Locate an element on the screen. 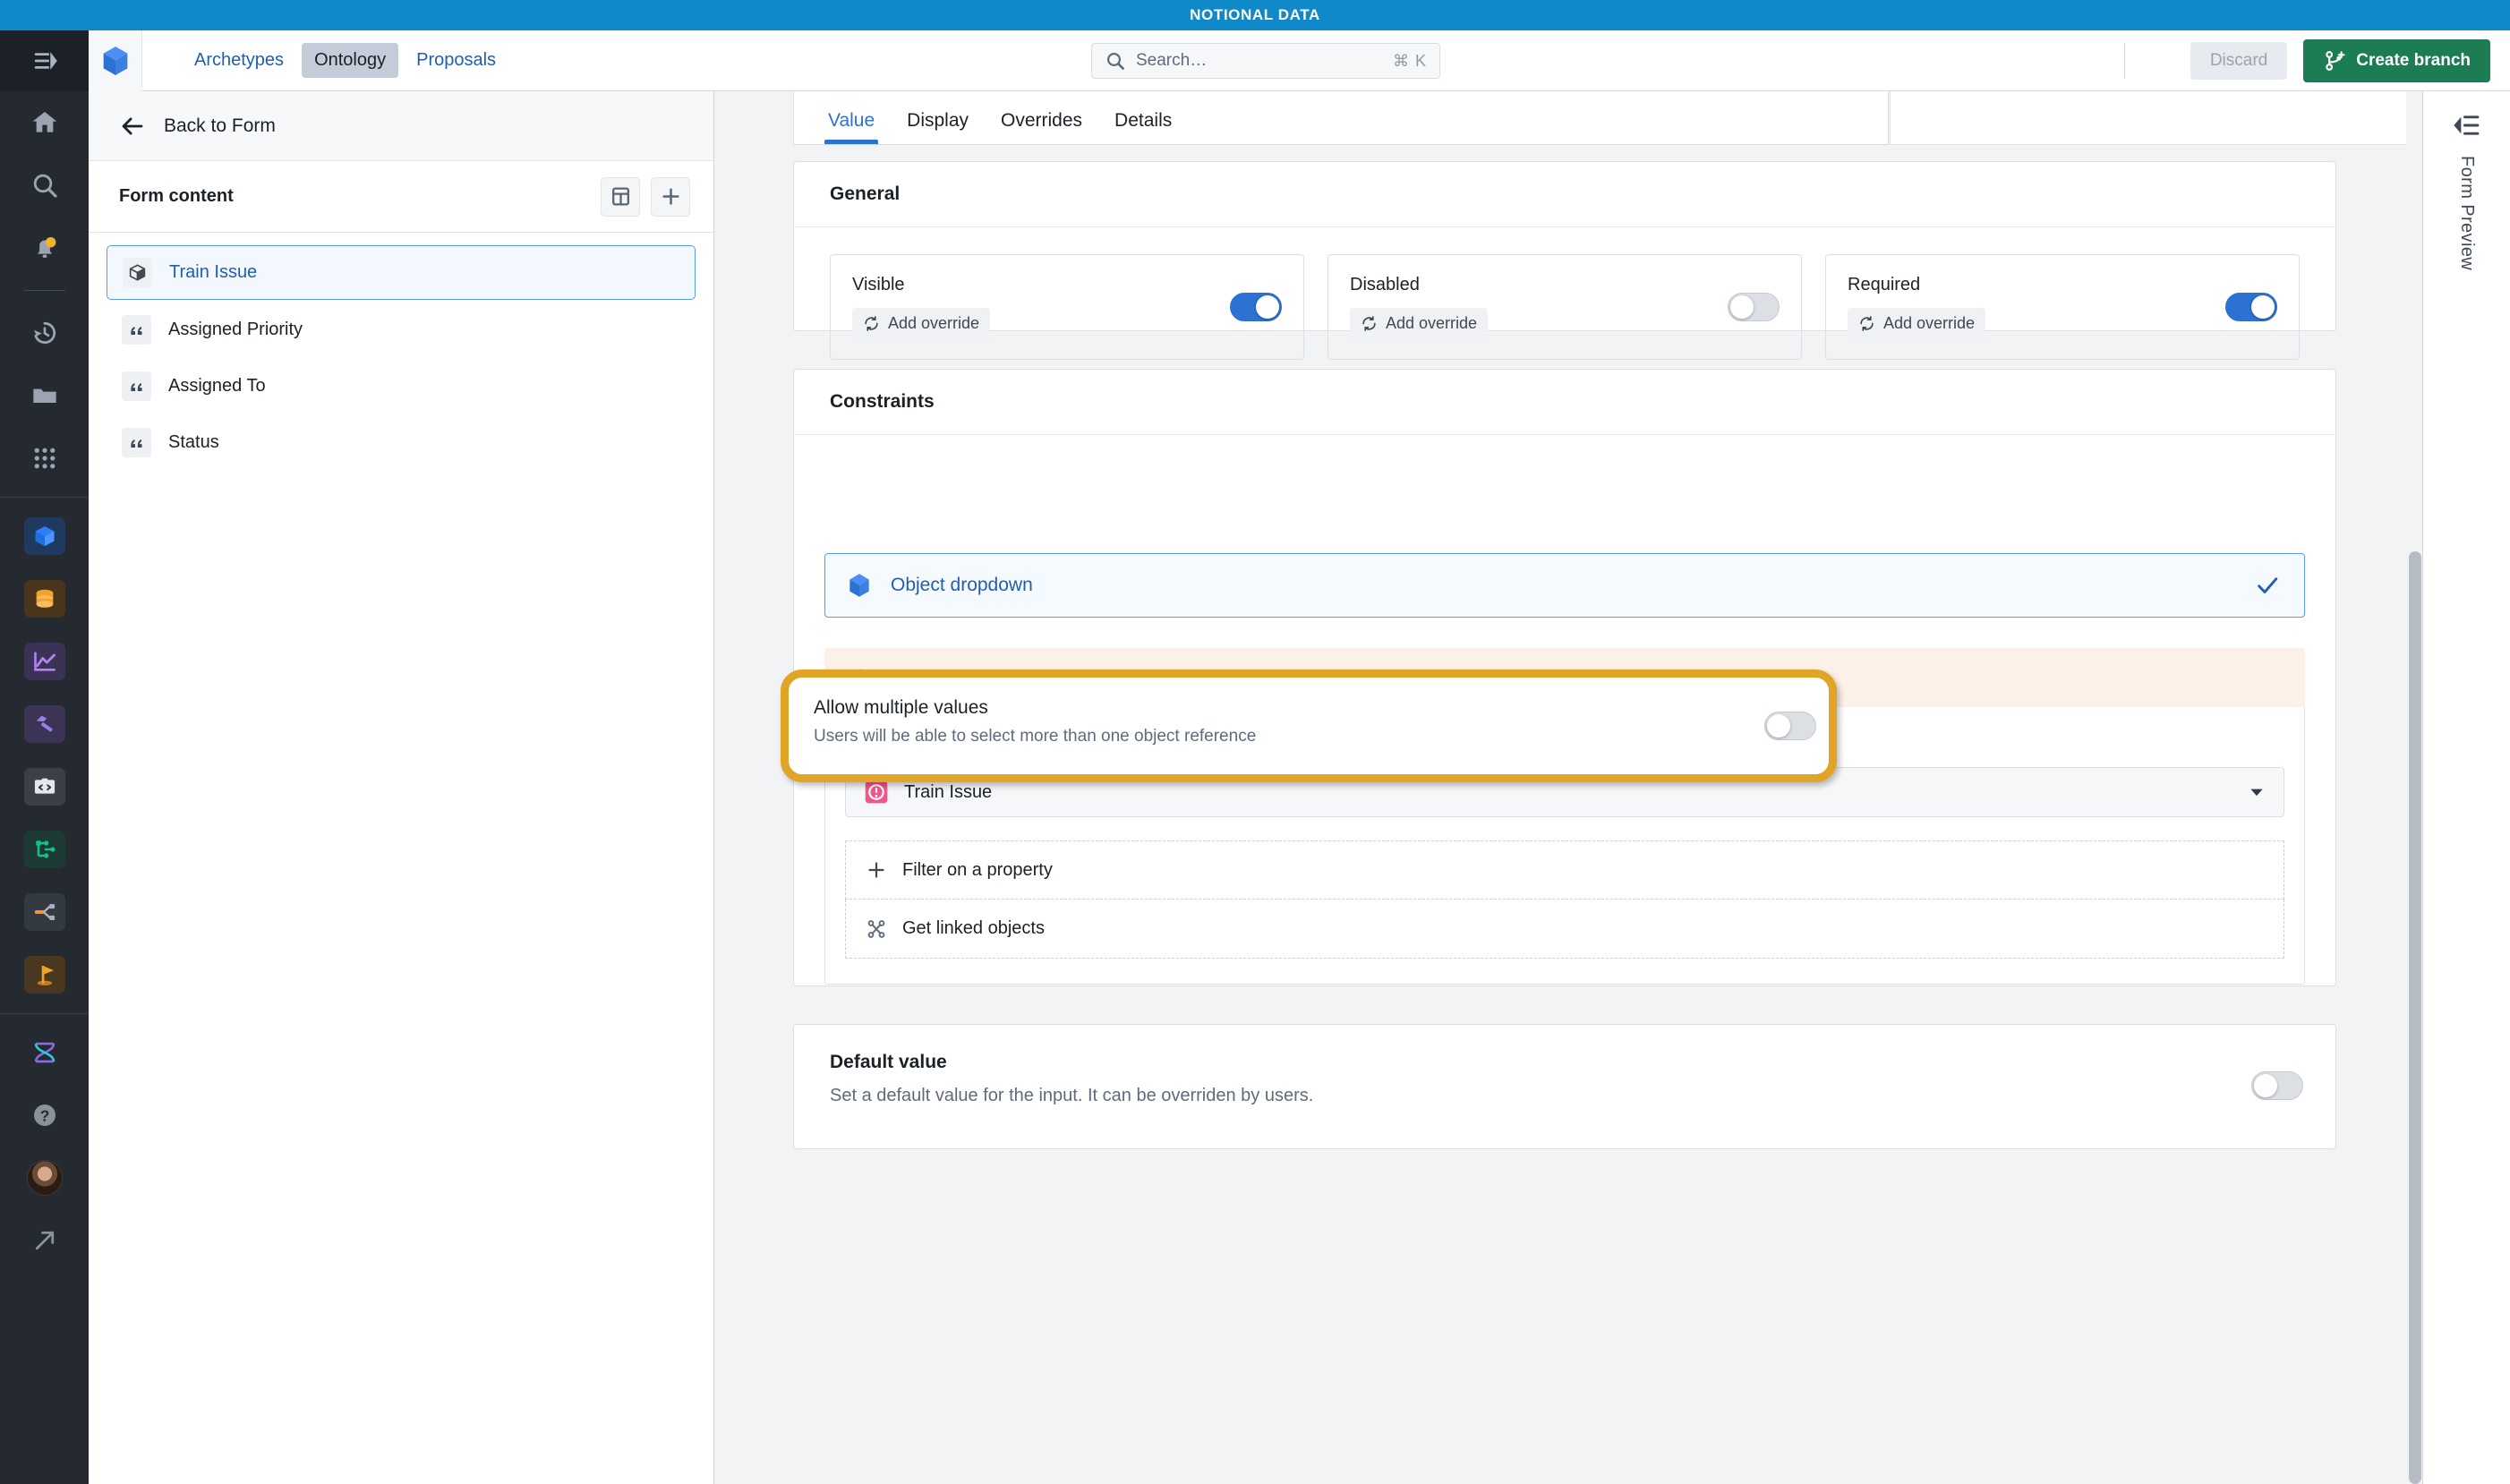 The height and width of the screenshot is (1484, 2510). disabled-toggle-card: Disabled Add override is located at coordinates (1565, 307).